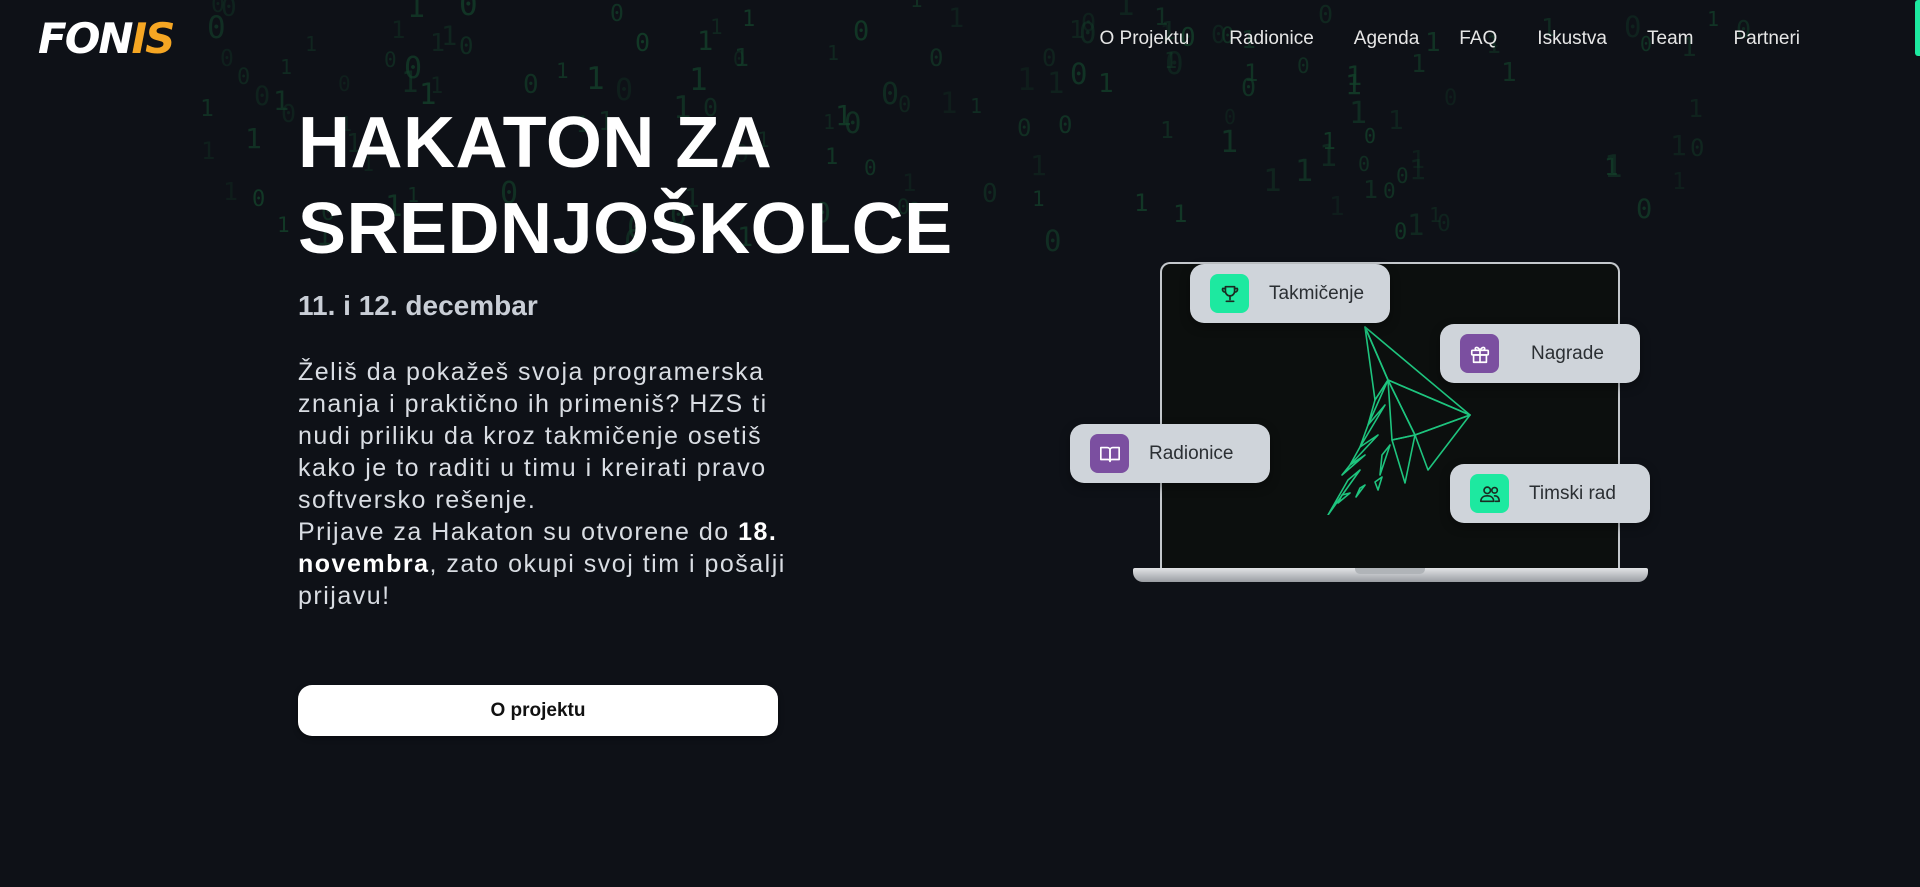 This screenshot has height=887, width=1920. I want to click on nav-partneri: Partneri, so click(1766, 39).